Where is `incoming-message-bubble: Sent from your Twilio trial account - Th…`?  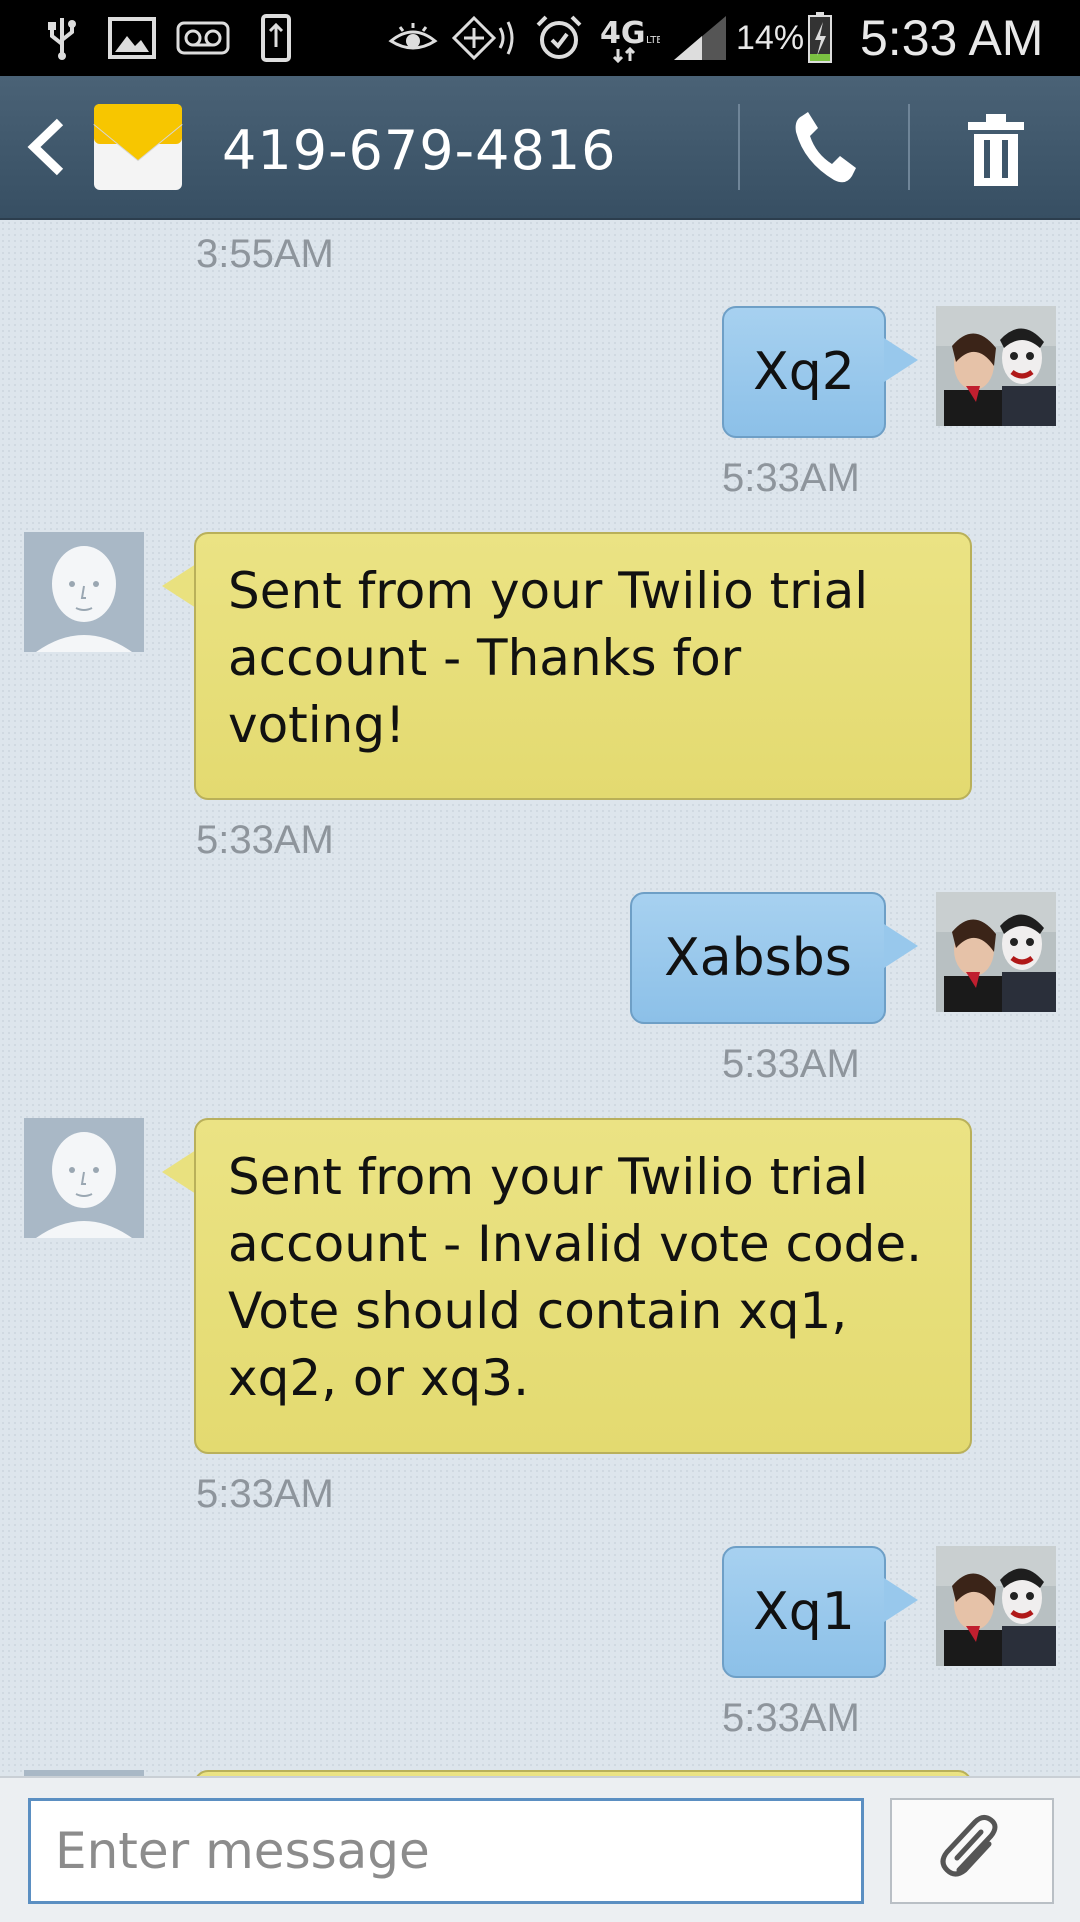
incoming-message-bubble: Sent from your Twilio trial account - Th… is located at coordinates (583, 666).